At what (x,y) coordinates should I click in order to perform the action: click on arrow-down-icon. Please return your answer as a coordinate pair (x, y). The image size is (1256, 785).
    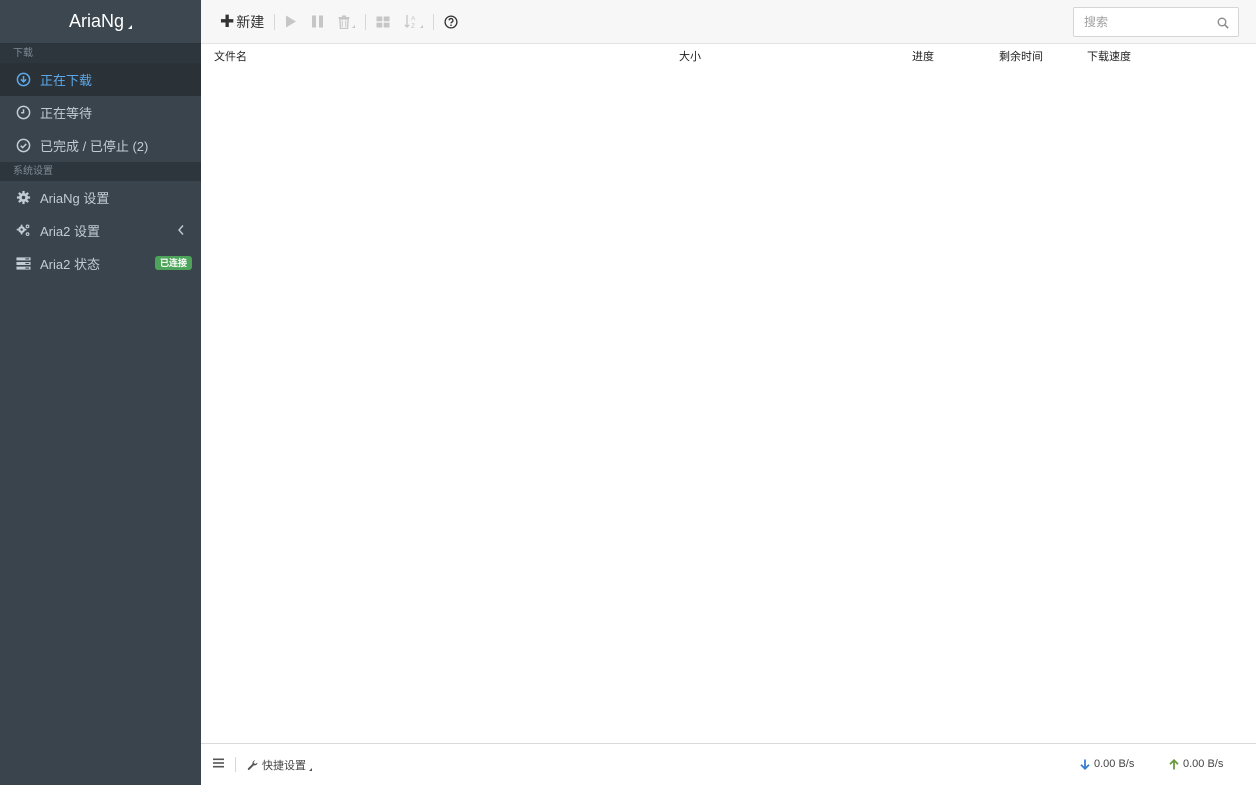
    Looking at the image, I should click on (1085, 764).